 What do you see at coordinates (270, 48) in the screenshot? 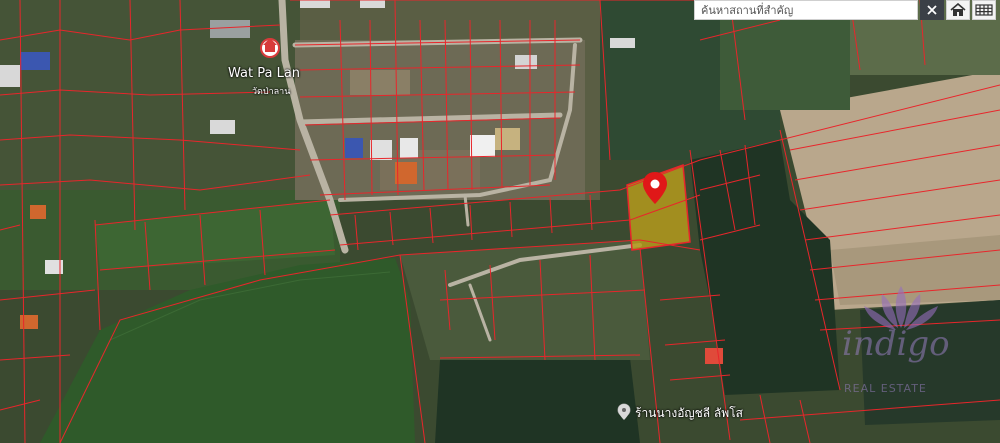
I see `temple-place-pin` at bounding box center [270, 48].